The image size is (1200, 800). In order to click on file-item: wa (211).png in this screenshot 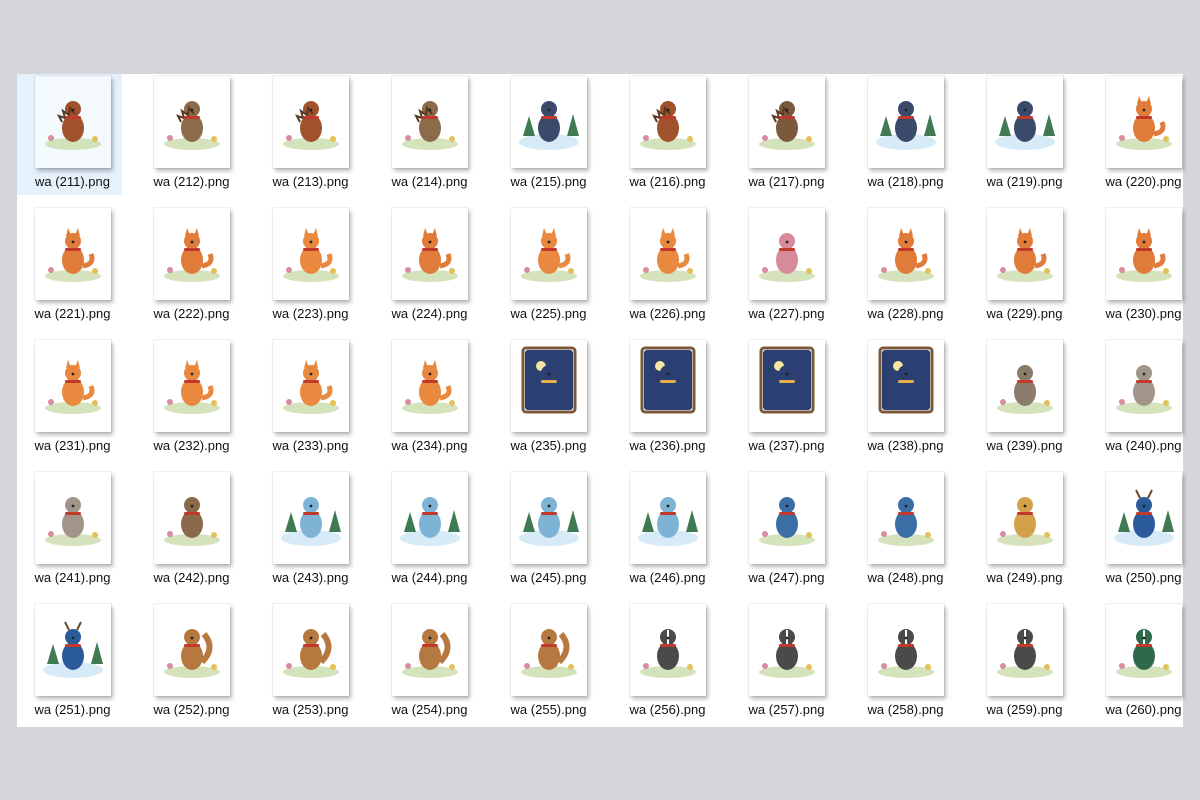, I will do `click(72, 140)`.